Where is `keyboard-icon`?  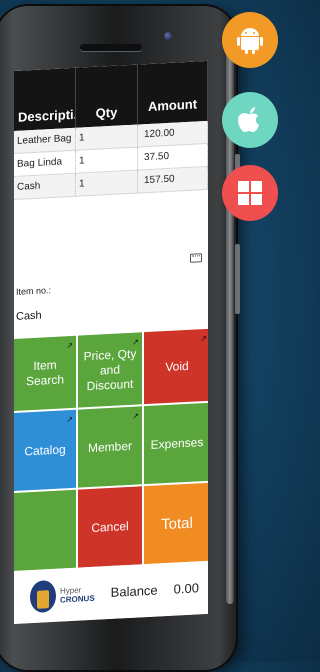 keyboard-icon is located at coordinates (196, 258).